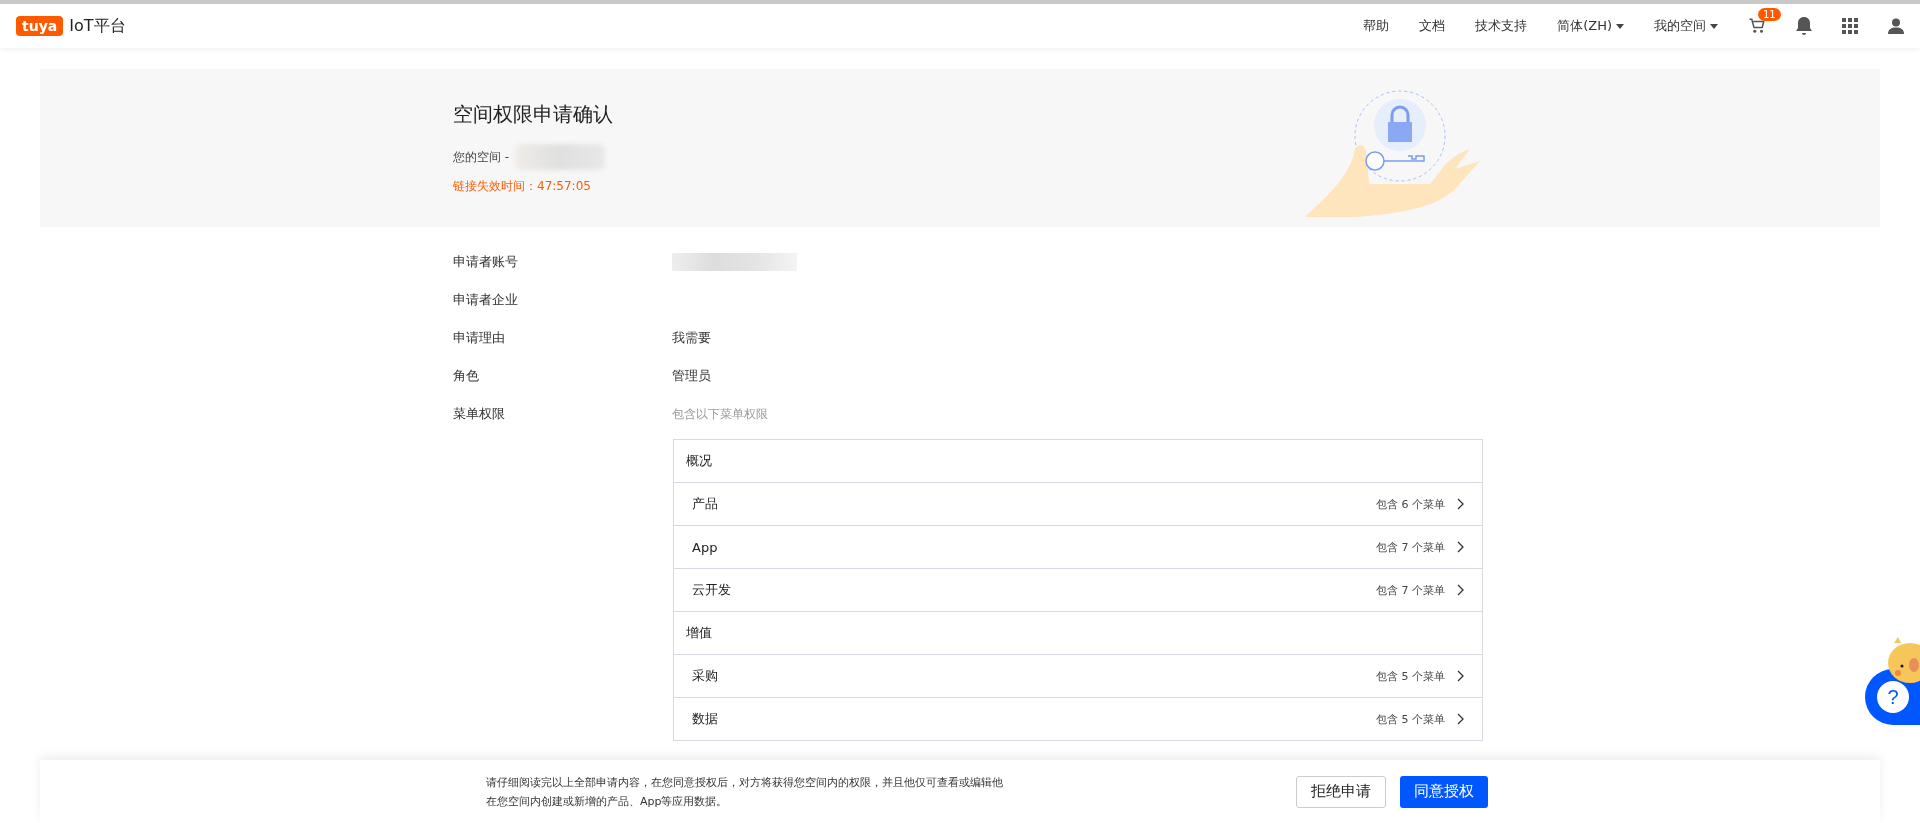 Image resolution: width=1920 pixels, height=823 pixels. I want to click on field-value: 我需要, so click(692, 338).